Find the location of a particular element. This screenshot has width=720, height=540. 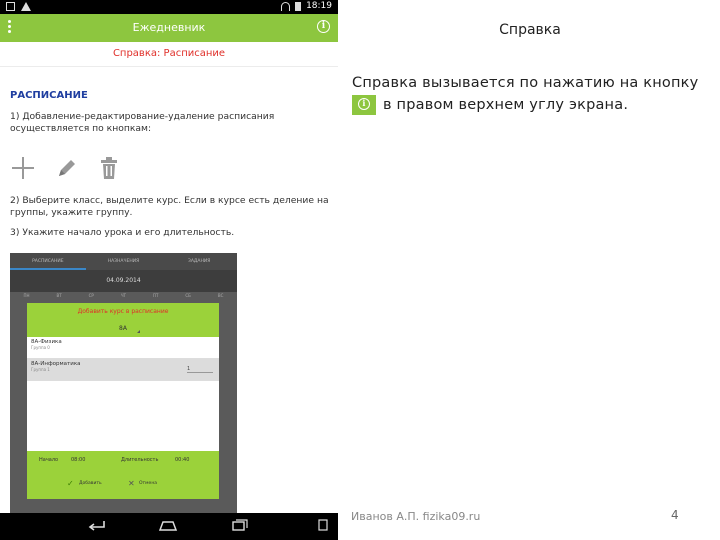

weekday-label: ПТ is located at coordinates (155, 295).